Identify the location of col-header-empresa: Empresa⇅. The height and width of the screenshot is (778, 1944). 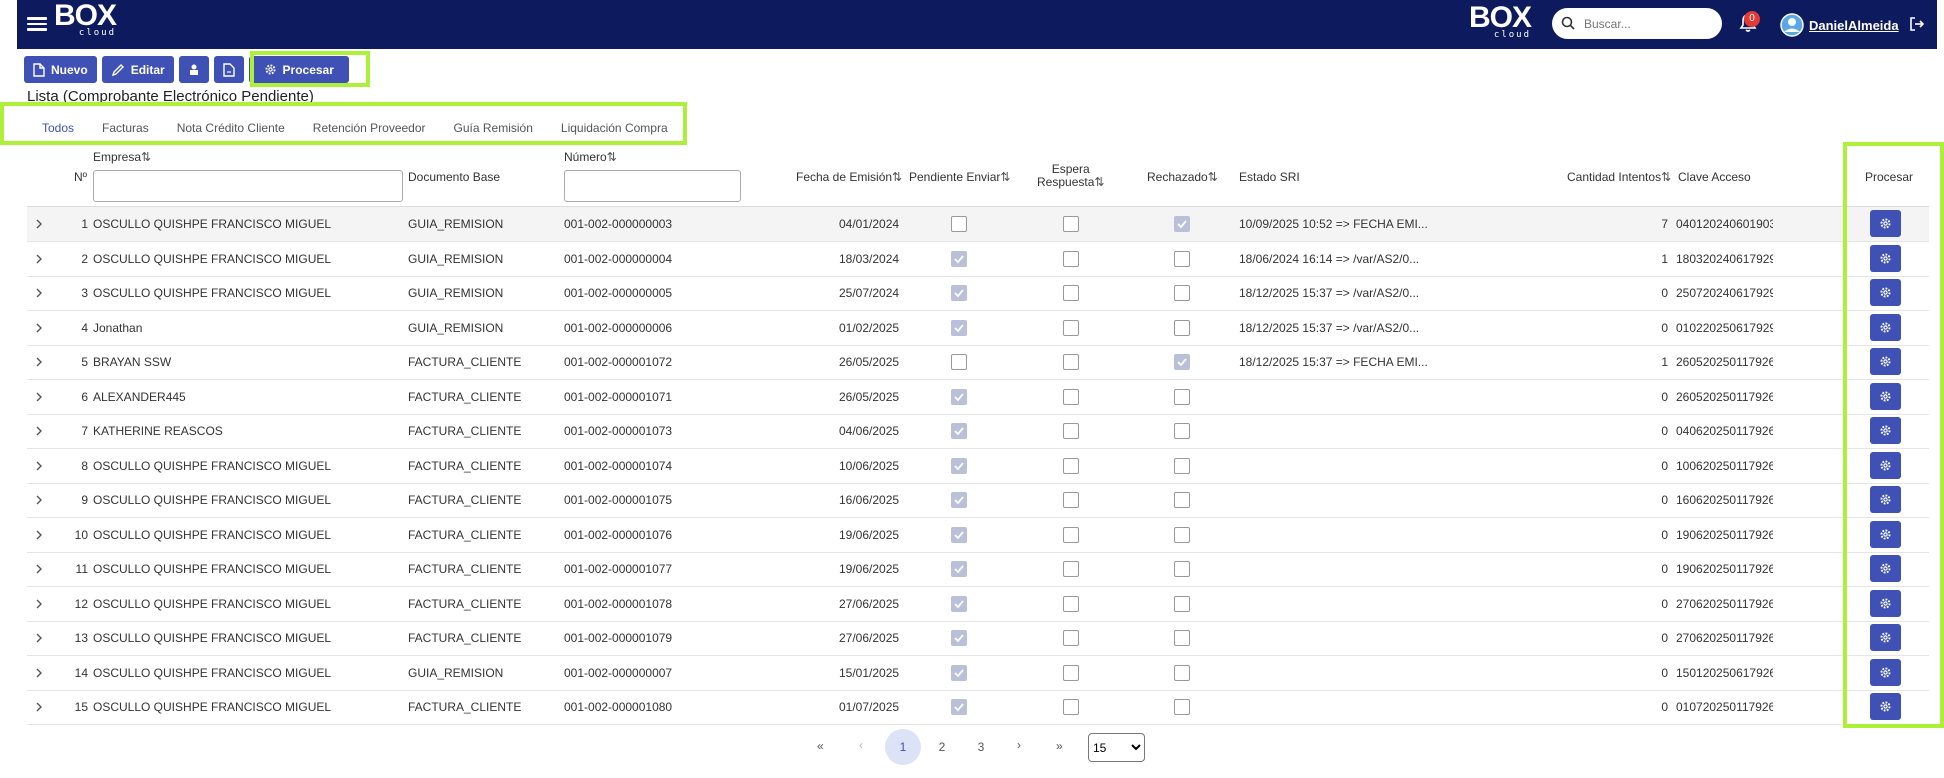
(122, 157).